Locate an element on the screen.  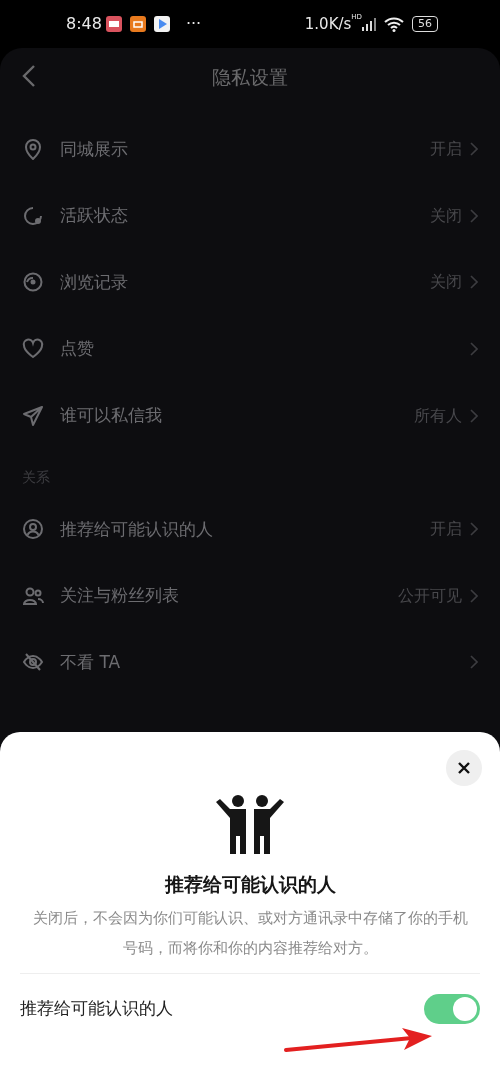
play-icon is located at coordinates (161, 24).